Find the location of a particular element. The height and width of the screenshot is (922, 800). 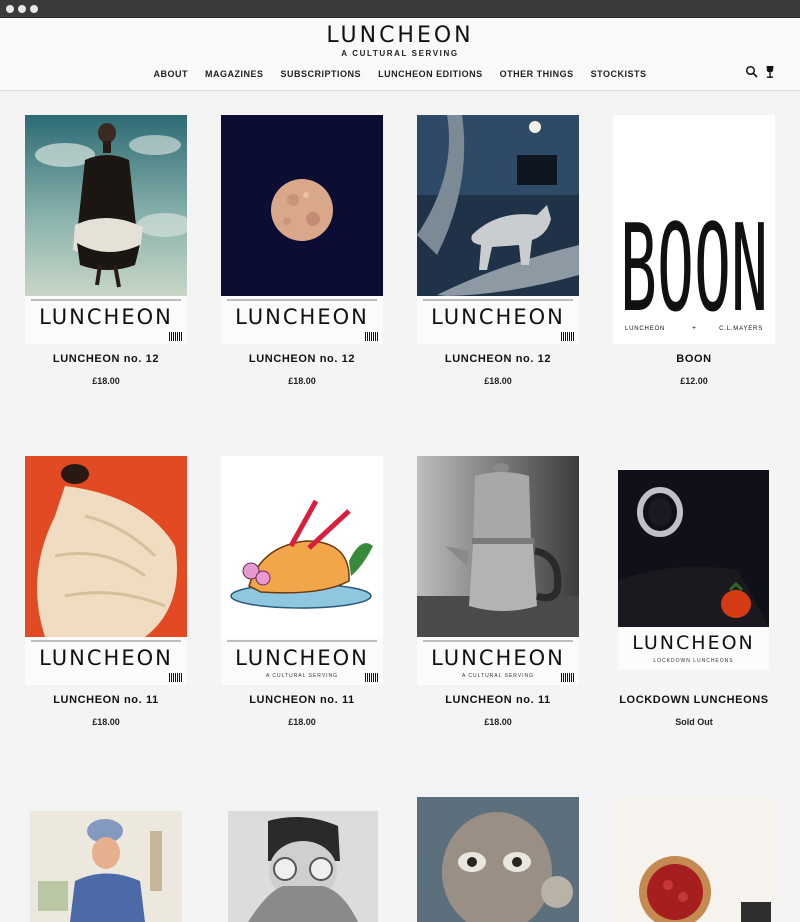

product-cover-6: LUNCHEON A CULTURAL SERVING is located at coordinates (302, 570).